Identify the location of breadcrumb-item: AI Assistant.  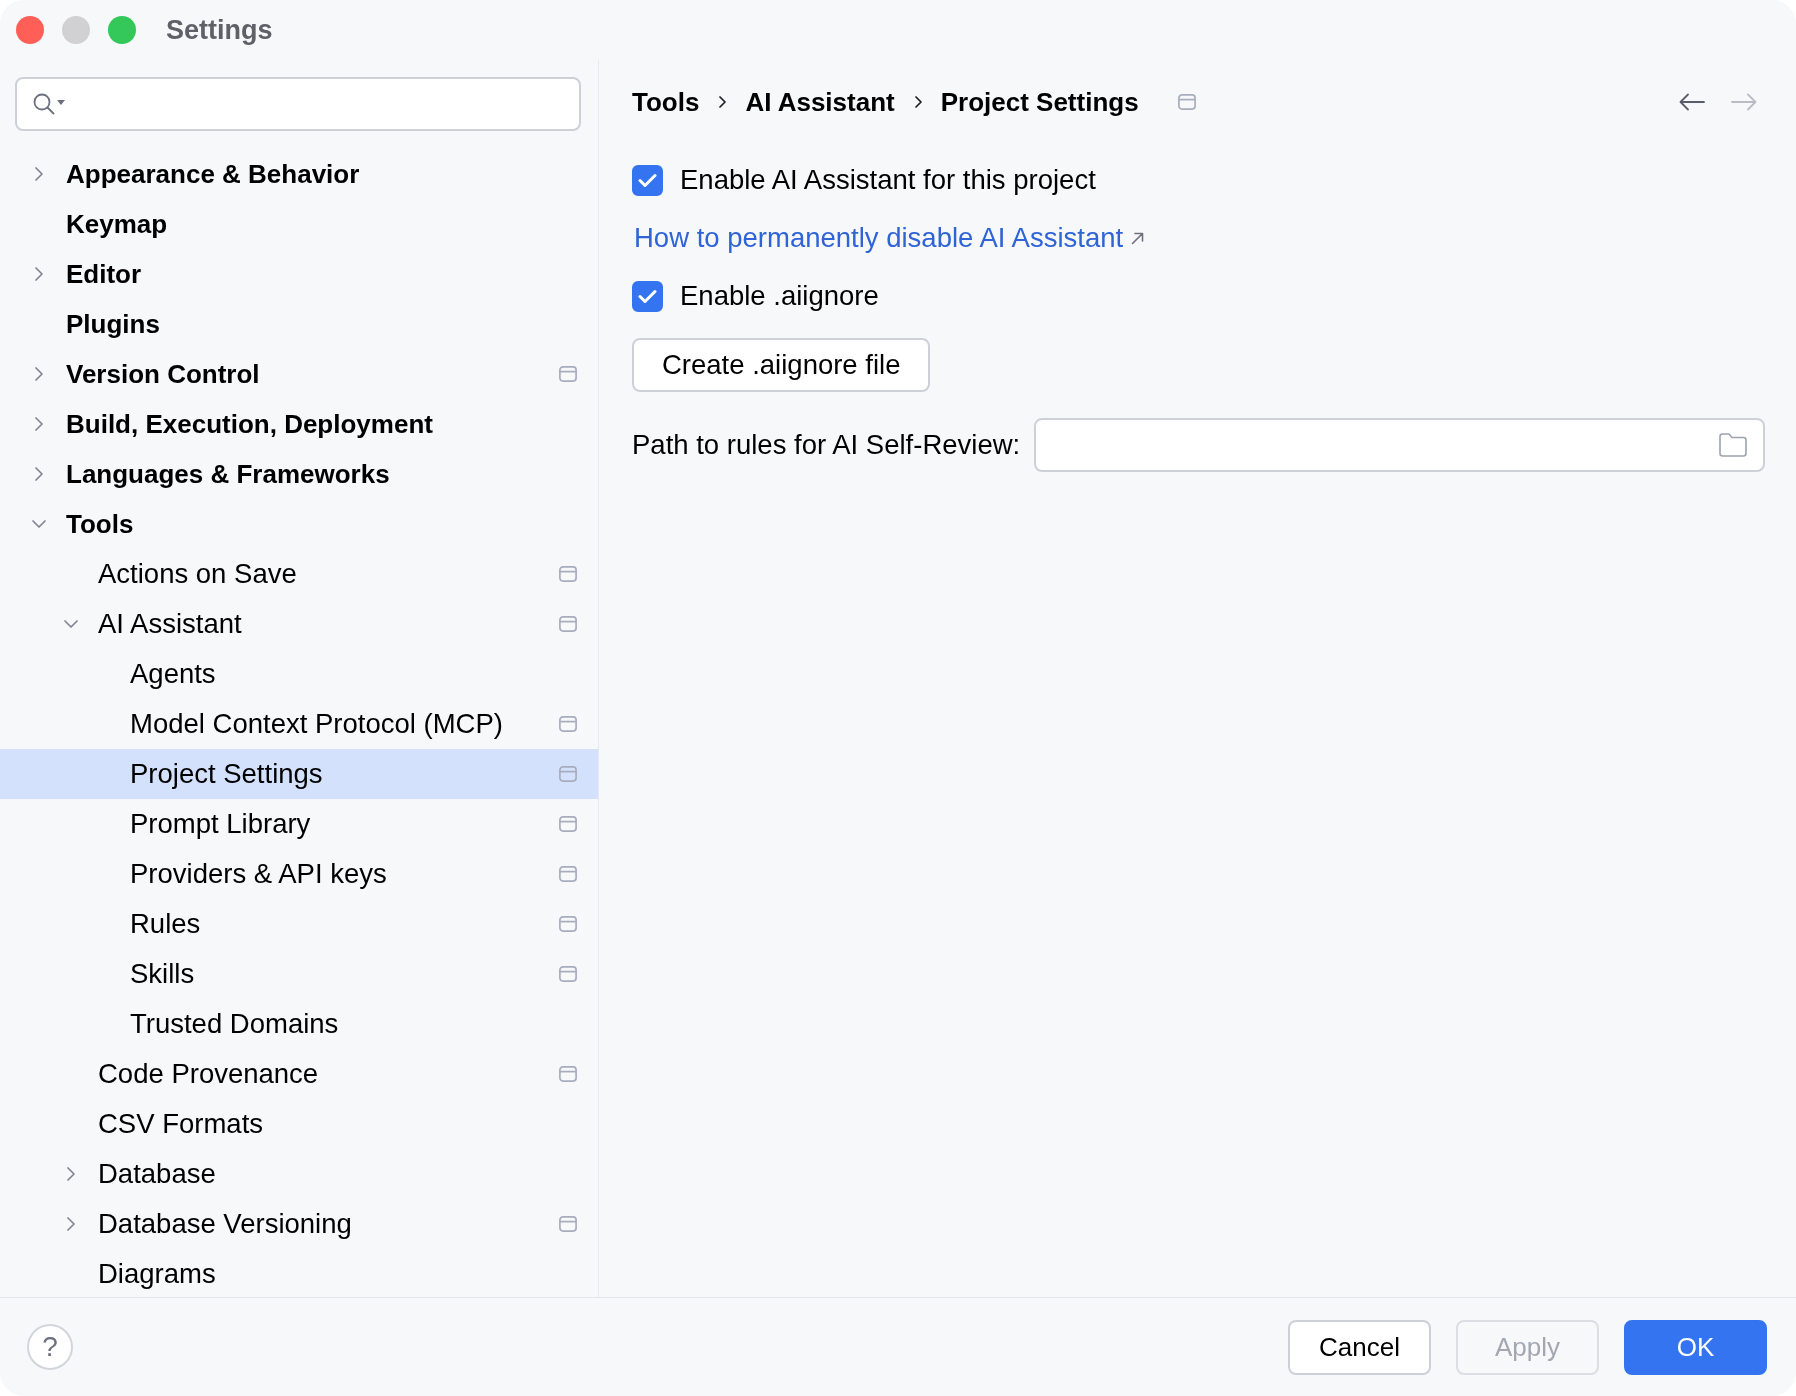
(820, 102).